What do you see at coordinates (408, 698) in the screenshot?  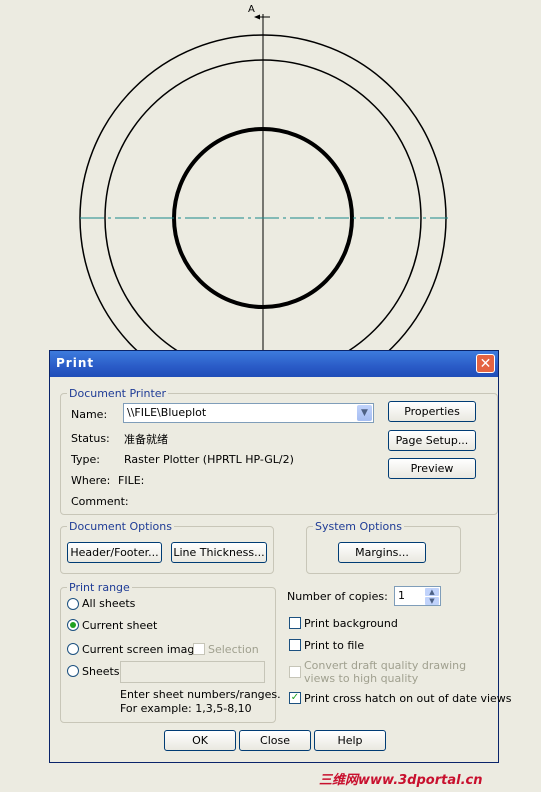 I see `cross-hatch-label: Print cross hatch on out of date views` at bounding box center [408, 698].